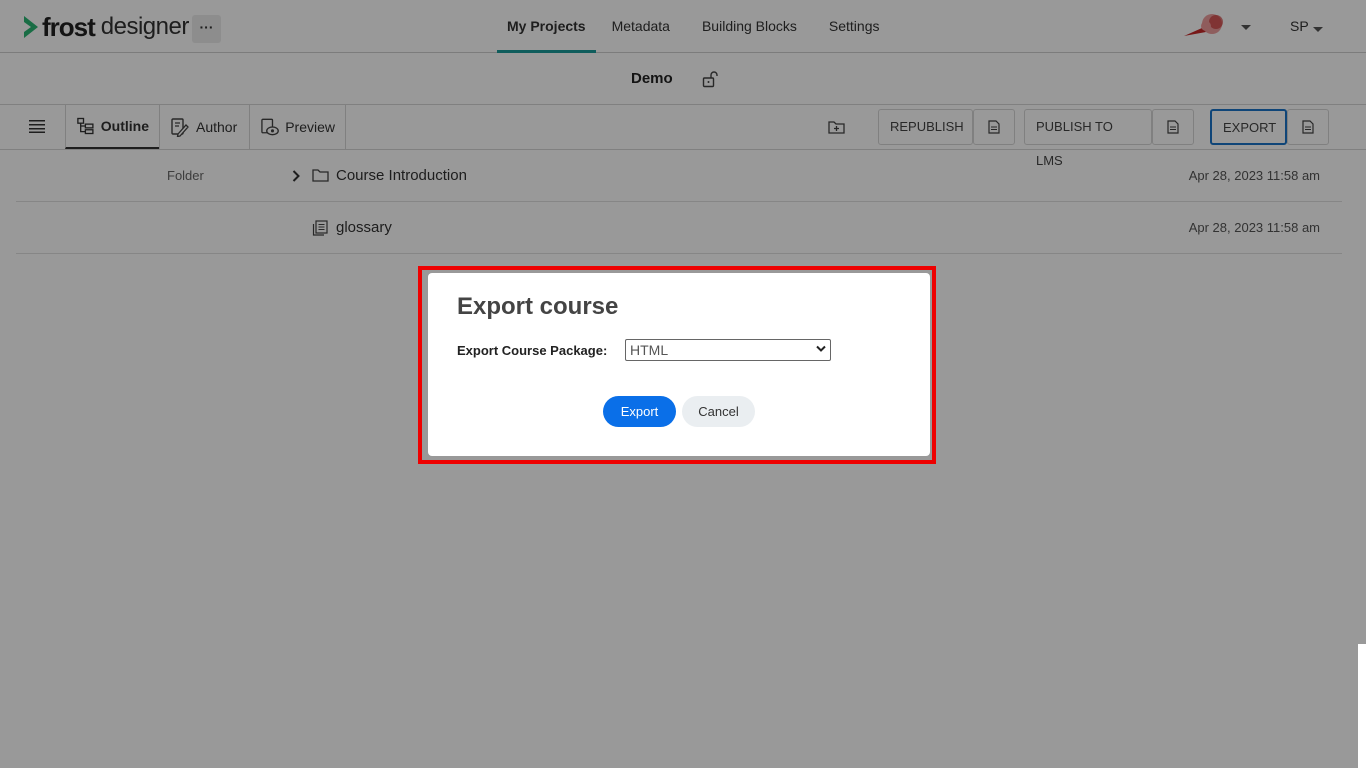 The width and height of the screenshot is (1366, 768). What do you see at coordinates (728, 350) in the screenshot?
I see `export-package-select: HTML` at bounding box center [728, 350].